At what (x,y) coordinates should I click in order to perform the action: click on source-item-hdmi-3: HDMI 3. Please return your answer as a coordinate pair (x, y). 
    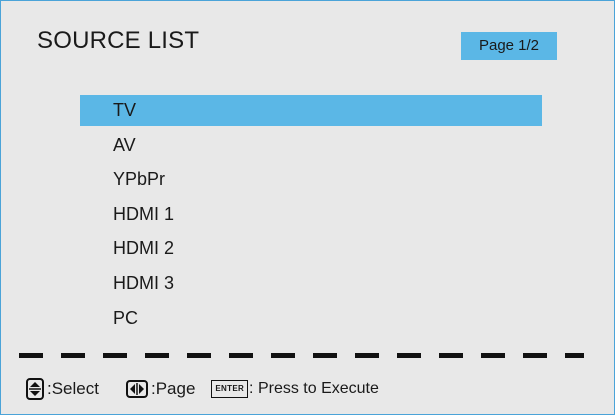
    Looking at the image, I should click on (311, 283).